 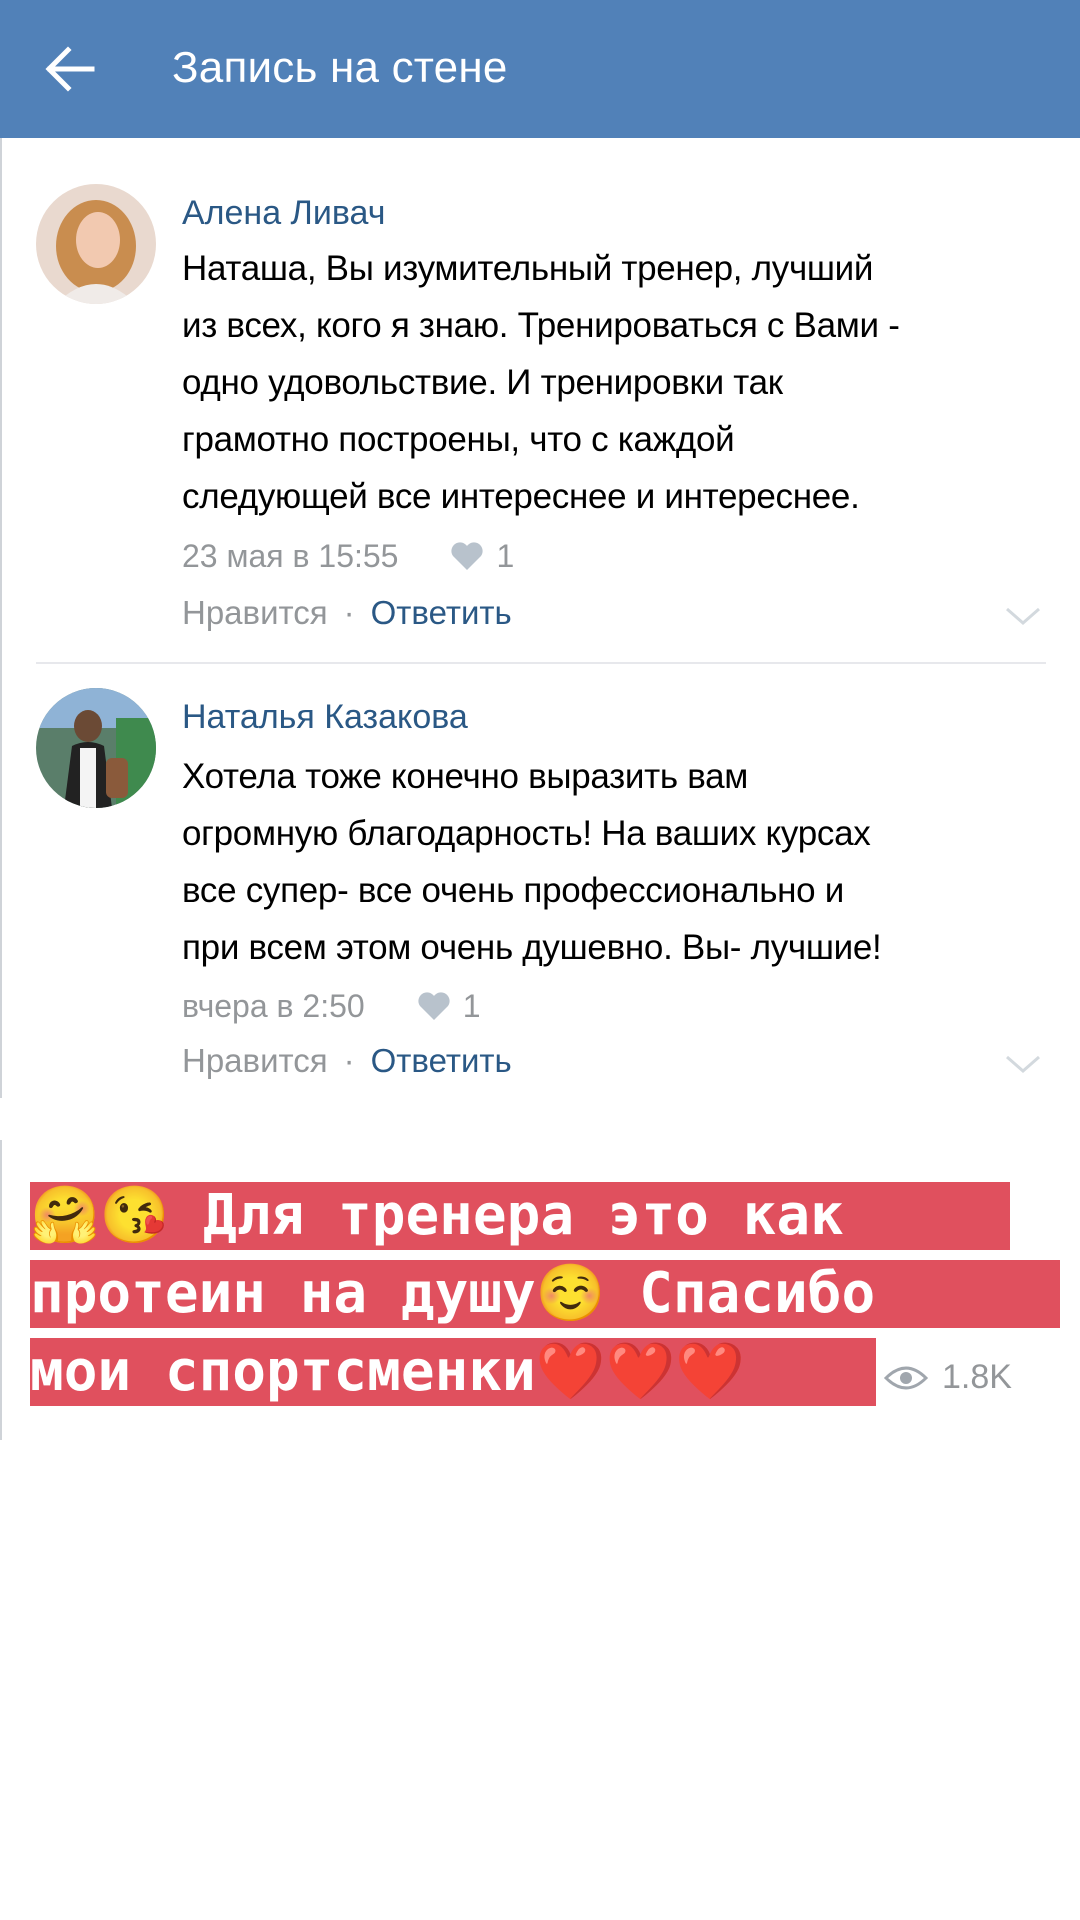 I want to click on view-count: 1.8K, so click(x=977, y=1377).